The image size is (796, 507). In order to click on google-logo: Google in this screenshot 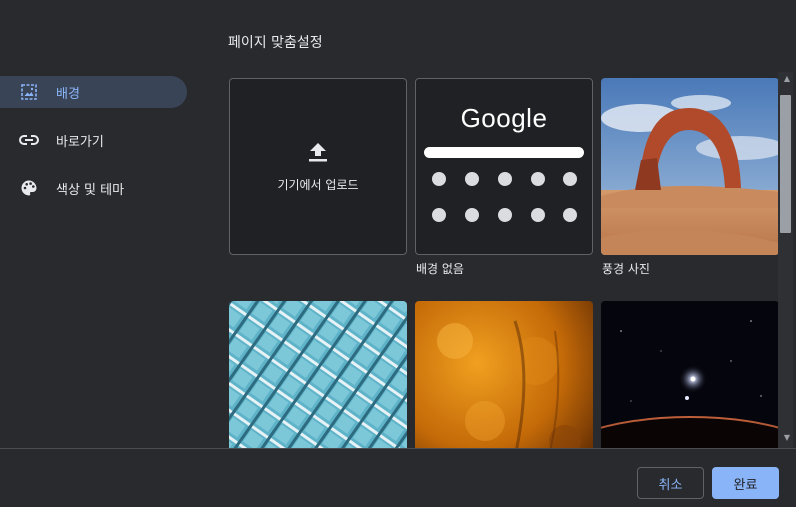, I will do `click(504, 118)`.